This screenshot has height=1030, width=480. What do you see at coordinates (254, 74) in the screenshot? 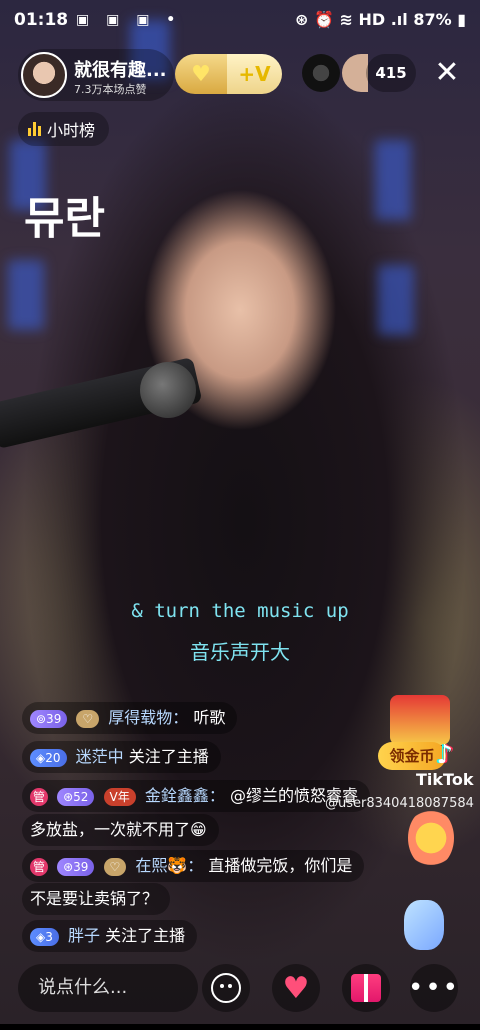
I see `follow-plus-button: +V` at bounding box center [254, 74].